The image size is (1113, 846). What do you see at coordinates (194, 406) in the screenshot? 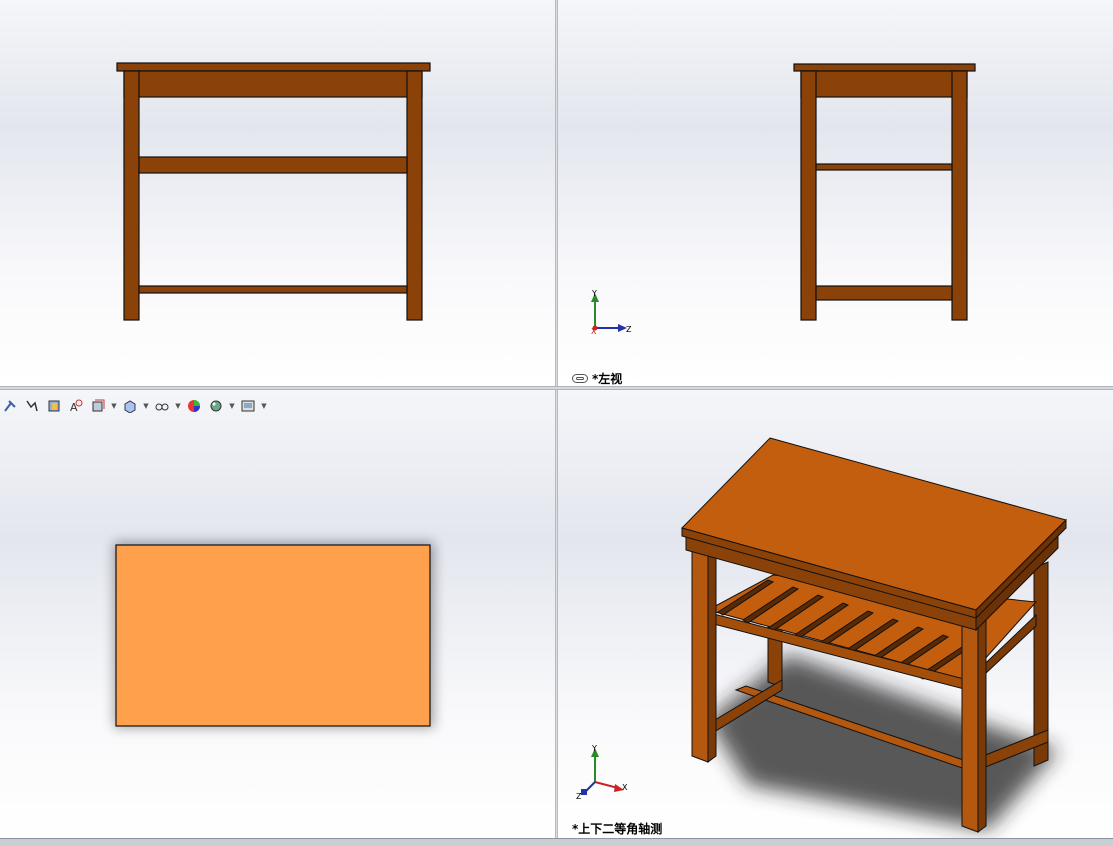
I see `appearance-icon` at bounding box center [194, 406].